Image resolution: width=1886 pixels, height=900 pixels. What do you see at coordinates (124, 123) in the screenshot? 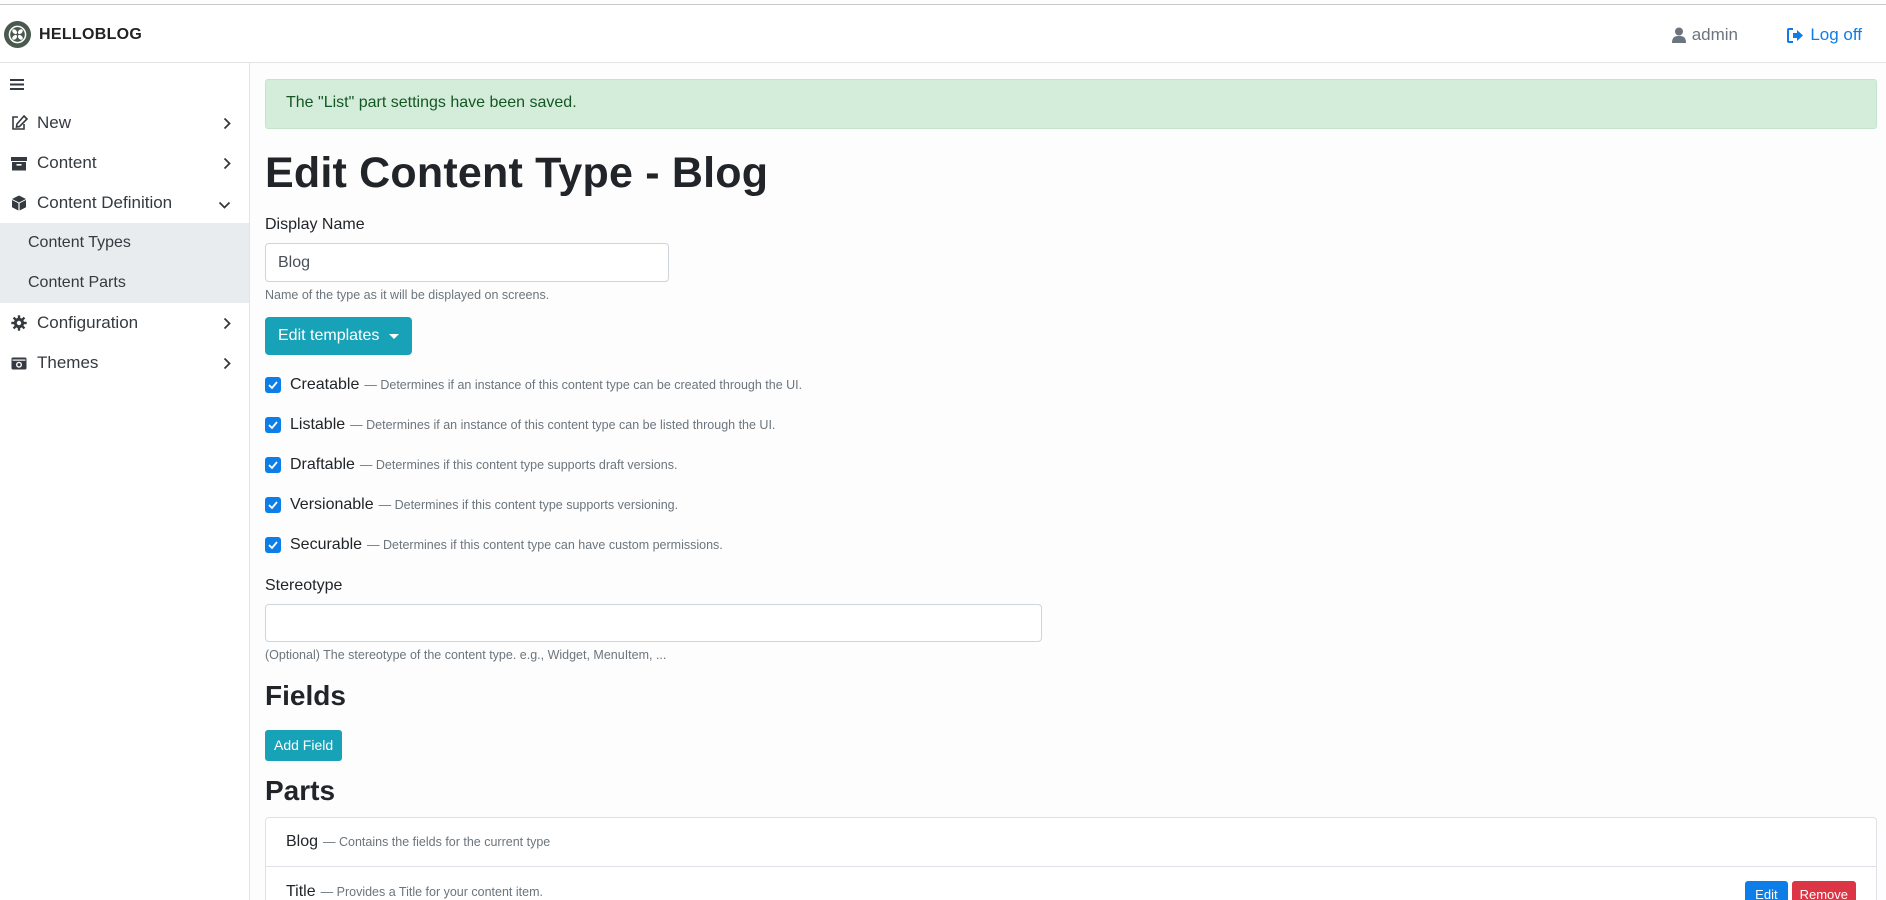
I see `sidebar-item-new: New` at bounding box center [124, 123].